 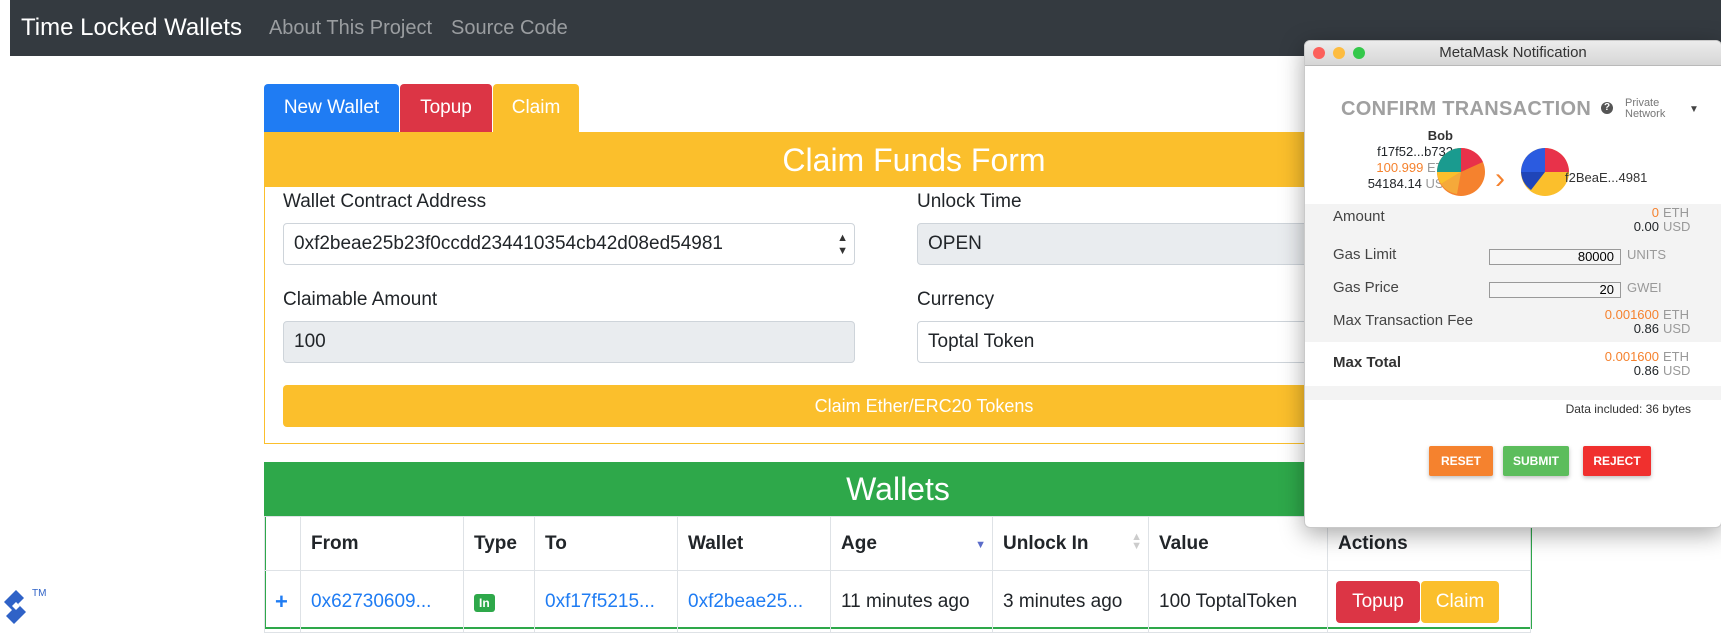 I want to click on col-from: From, so click(x=382, y=543).